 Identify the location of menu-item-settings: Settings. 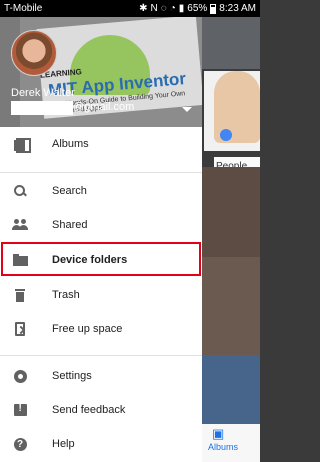
(101, 376).